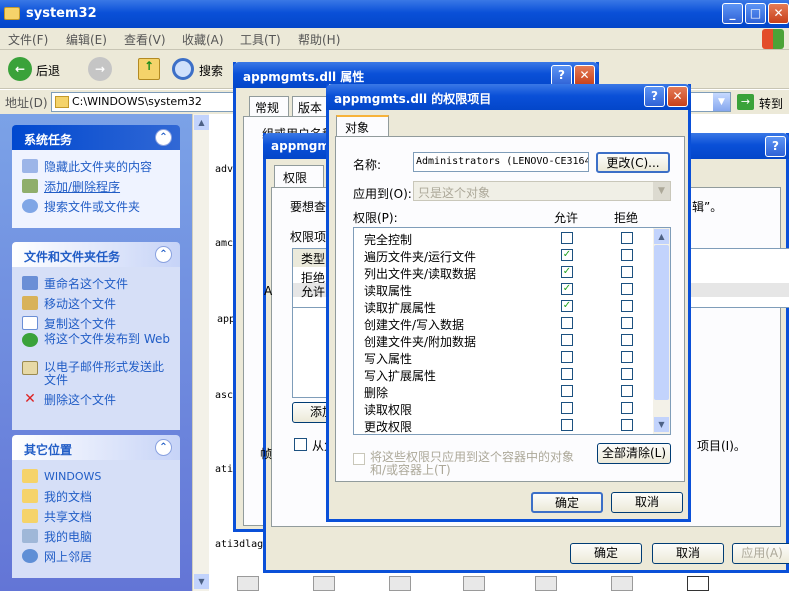 This screenshot has height=591, width=789. What do you see at coordinates (96, 137) in the screenshot?
I see `system-tasks-header: 系统任务 ⌃` at bounding box center [96, 137].